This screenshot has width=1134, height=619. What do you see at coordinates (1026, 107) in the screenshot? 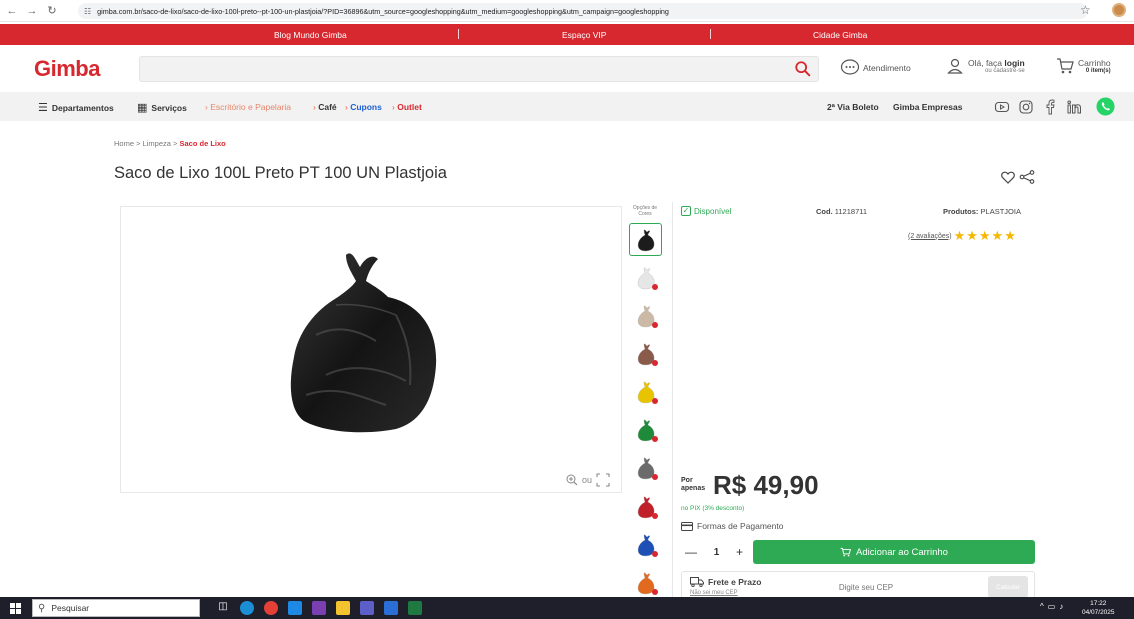
I see `instagram-icon` at bounding box center [1026, 107].